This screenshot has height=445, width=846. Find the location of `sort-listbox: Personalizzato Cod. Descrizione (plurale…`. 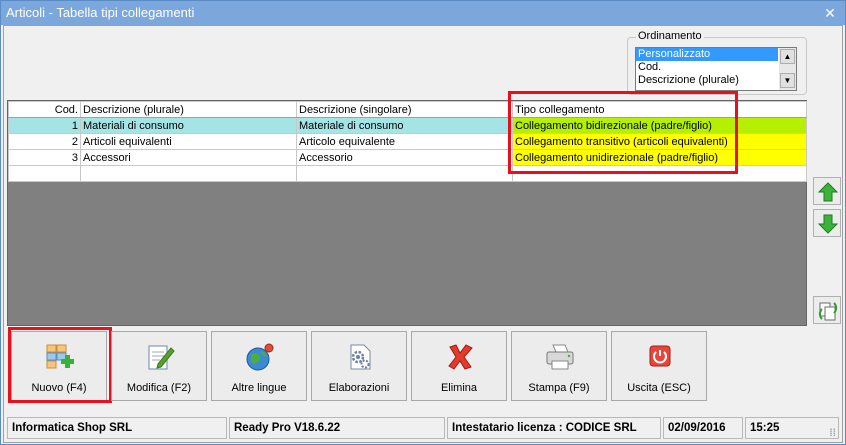

sort-listbox: Personalizzato Cod. Descrizione (plurale… is located at coordinates (716, 69).